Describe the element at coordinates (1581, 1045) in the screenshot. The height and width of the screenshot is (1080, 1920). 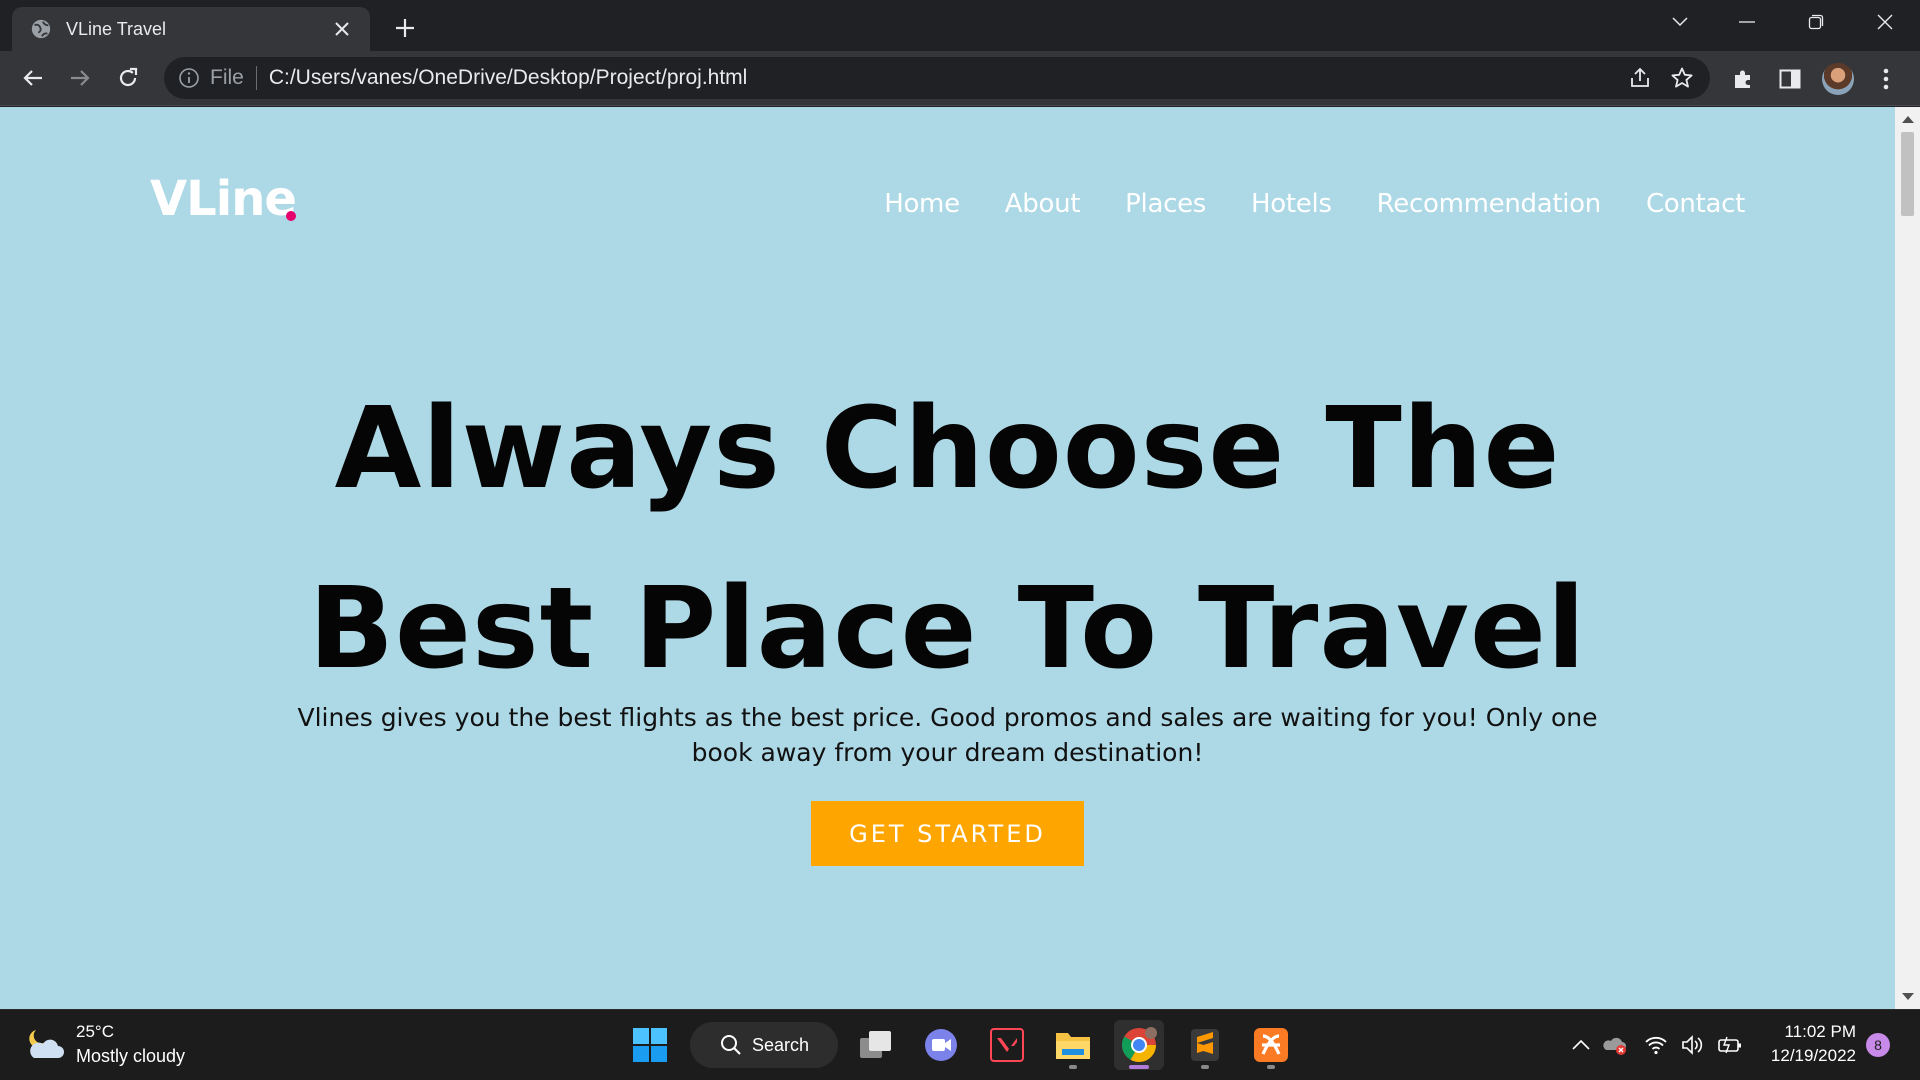
I see `chevron-up-icon` at that location.